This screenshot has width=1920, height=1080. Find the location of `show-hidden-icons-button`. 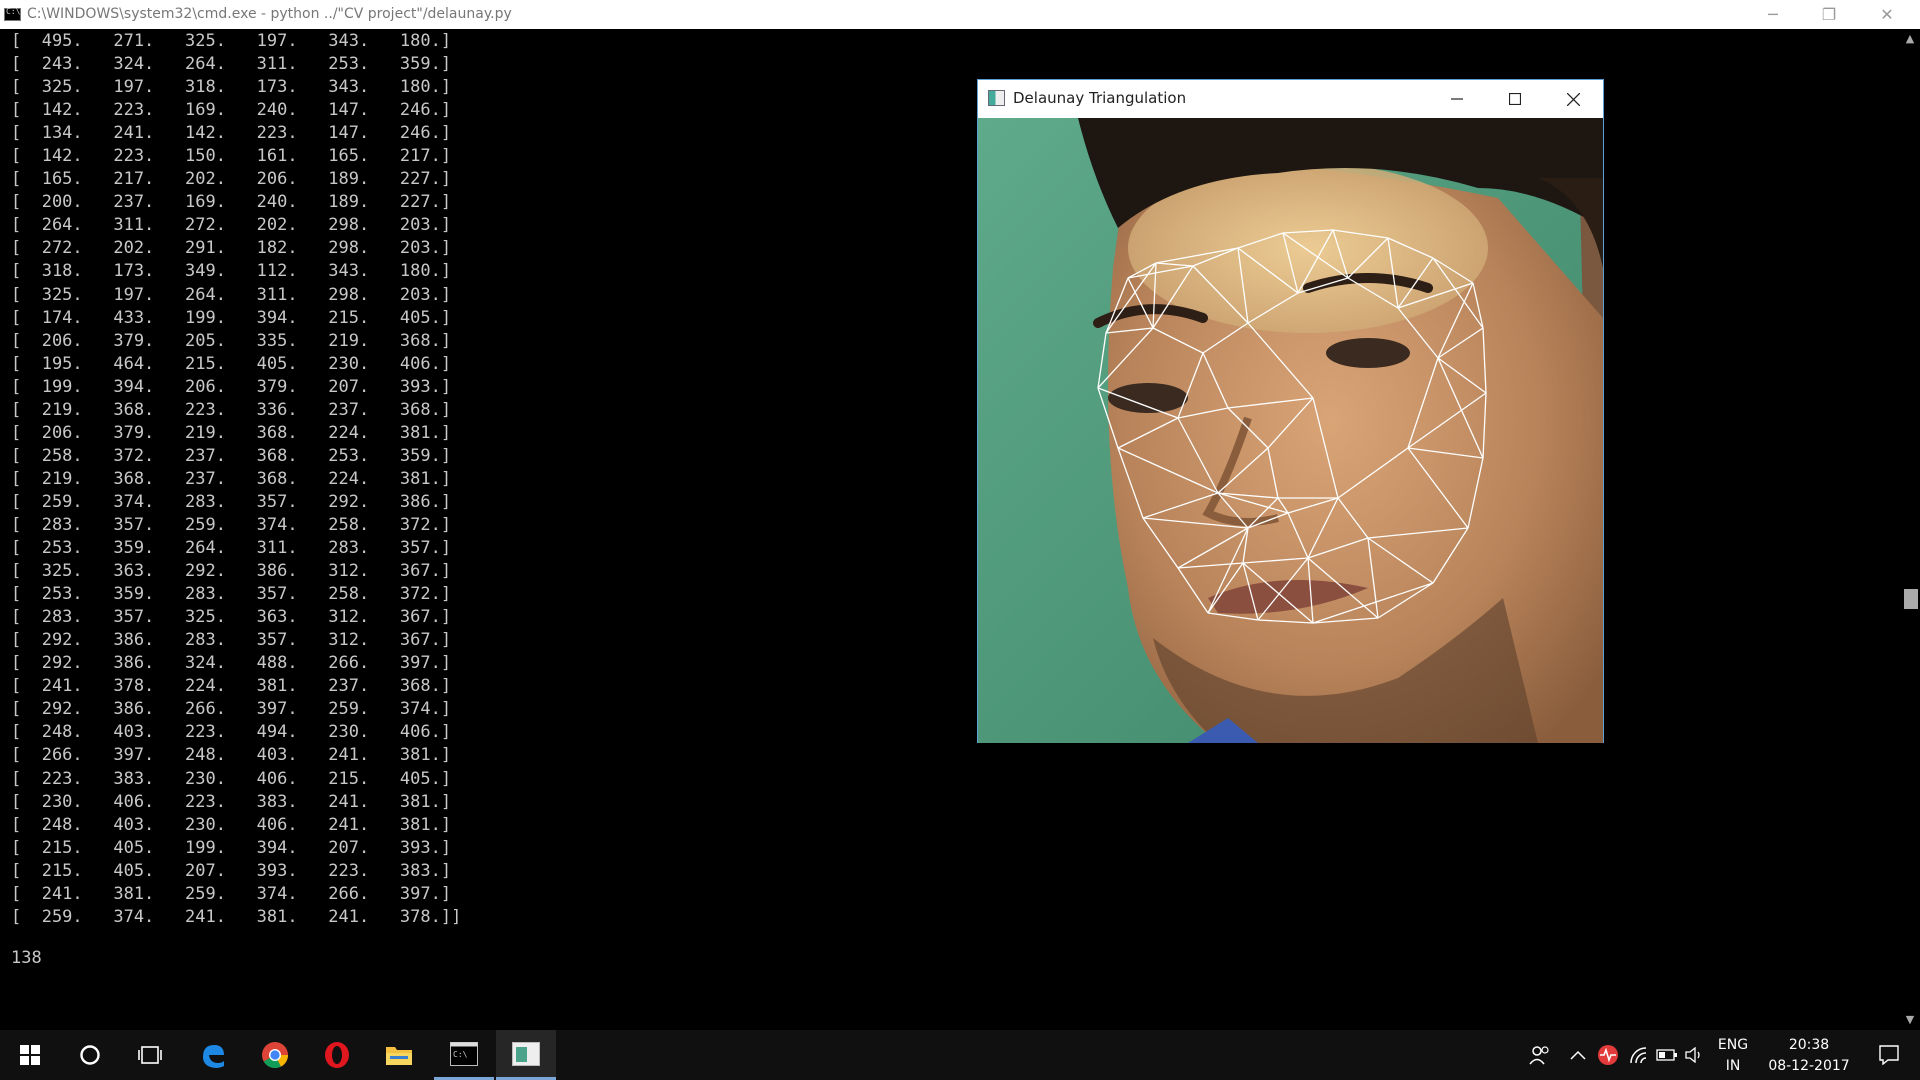

show-hidden-icons-button is located at coordinates (1578, 1055).